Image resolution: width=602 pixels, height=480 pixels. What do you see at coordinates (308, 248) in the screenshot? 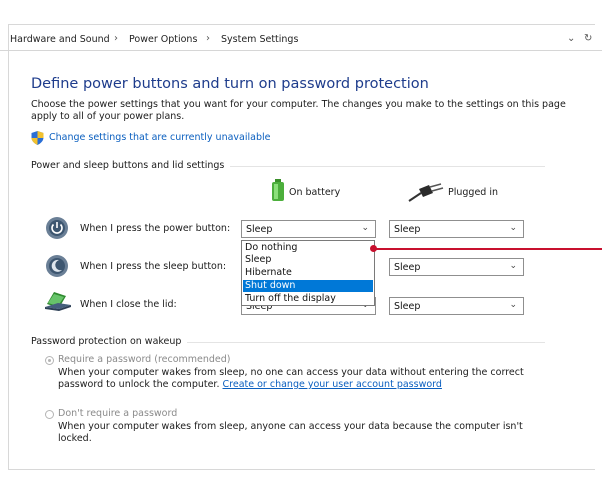
I see `option-do-nothing: Do nothing` at bounding box center [308, 248].